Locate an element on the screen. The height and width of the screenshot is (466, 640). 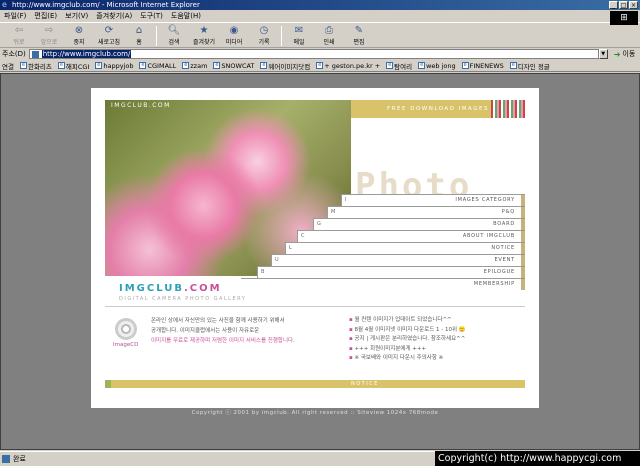
nav-about: C ABOUT IMGCLUB is located at coordinates (411, 236).